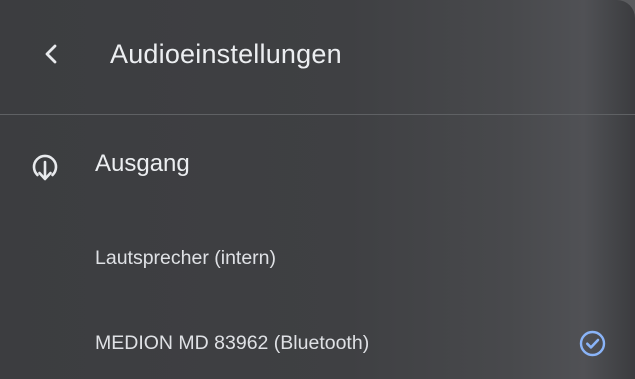  I want to click on chevron-left-icon, so click(51, 54).